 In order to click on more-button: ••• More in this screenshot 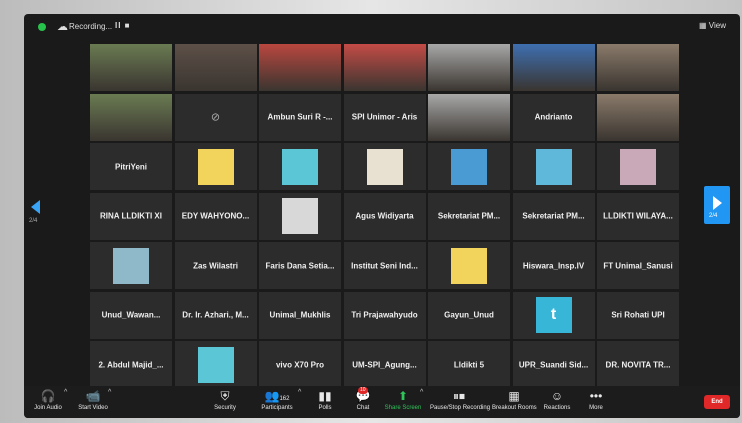, I will do `click(596, 400)`.